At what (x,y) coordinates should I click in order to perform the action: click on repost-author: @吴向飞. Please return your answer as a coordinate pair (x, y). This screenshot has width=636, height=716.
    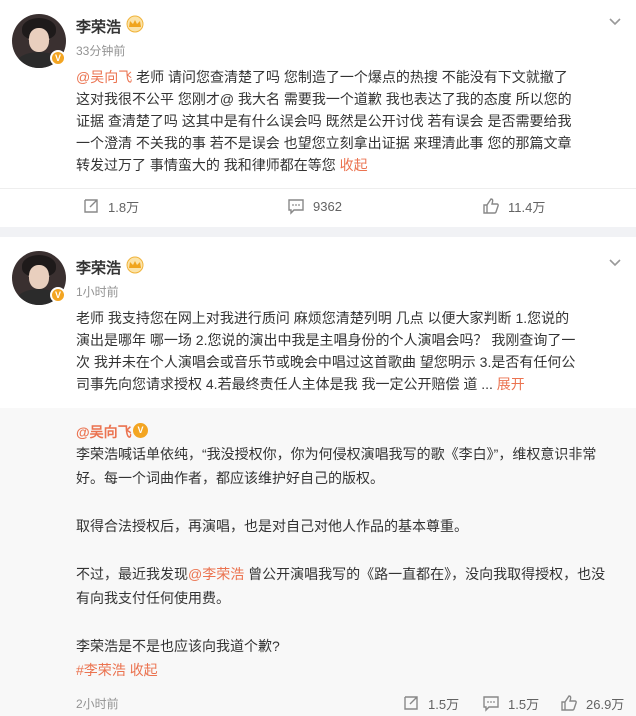
    Looking at the image, I should click on (104, 432).